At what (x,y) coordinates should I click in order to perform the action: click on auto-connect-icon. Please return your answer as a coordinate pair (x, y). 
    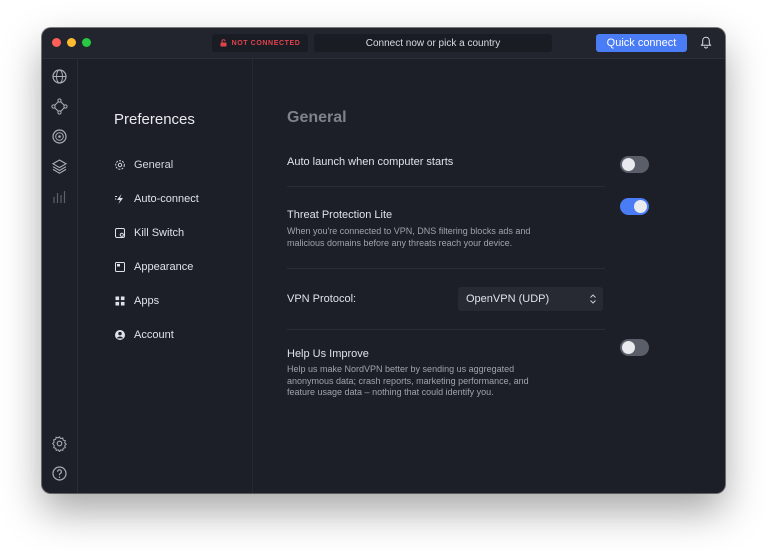
    Looking at the image, I should click on (119, 199).